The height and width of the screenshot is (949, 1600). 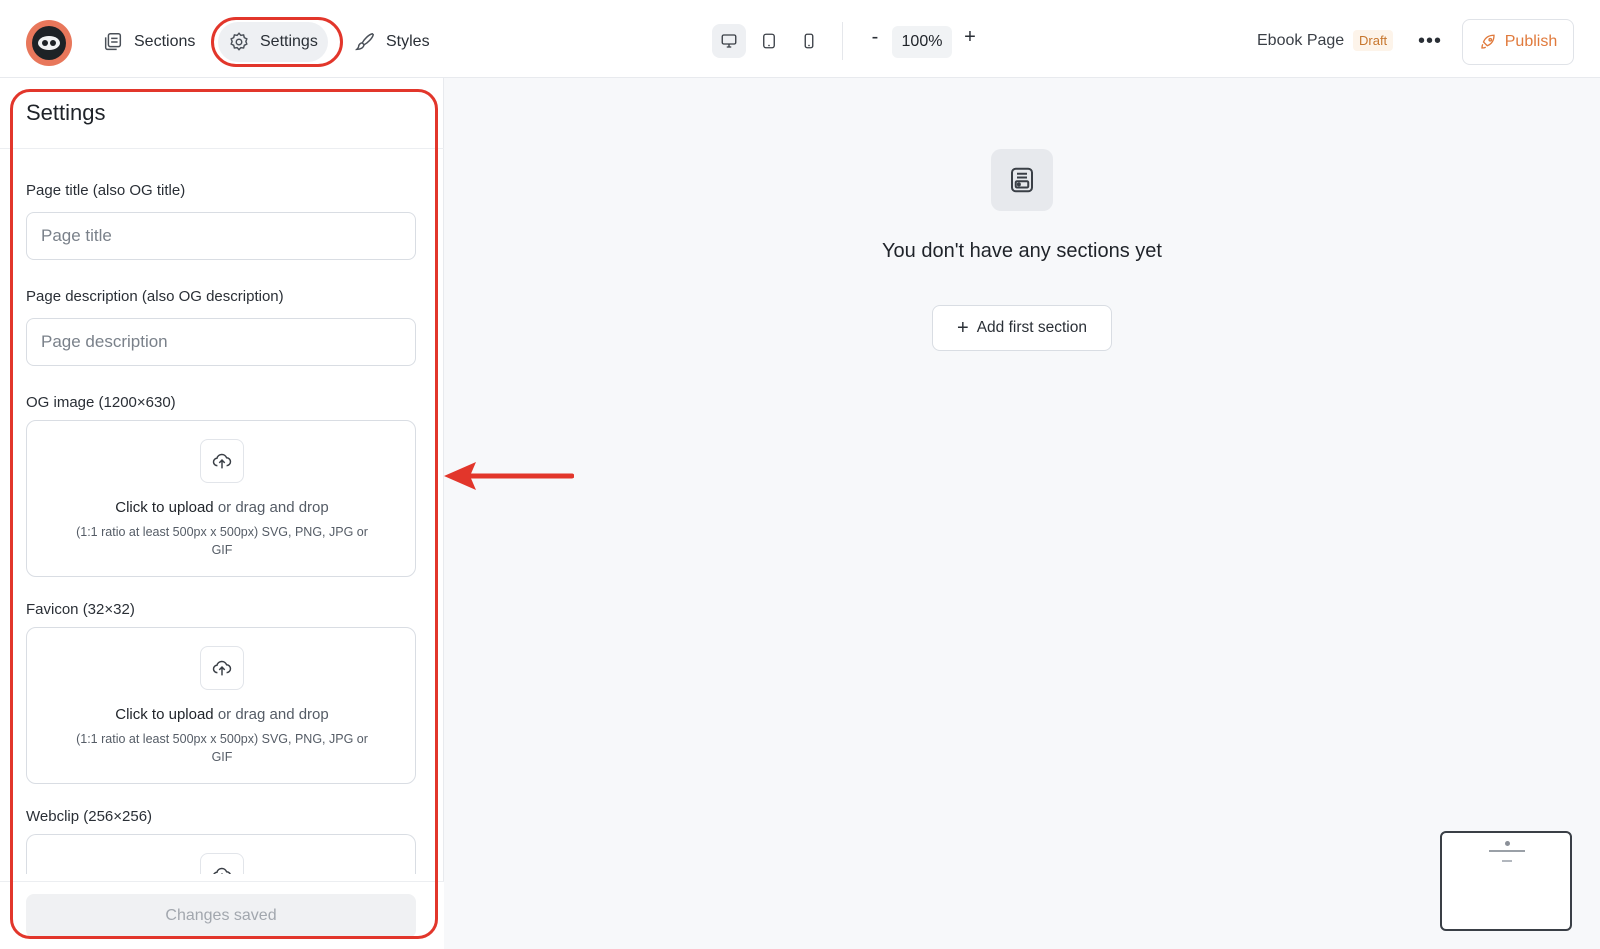 I want to click on desktop-icon, so click(x=729, y=41).